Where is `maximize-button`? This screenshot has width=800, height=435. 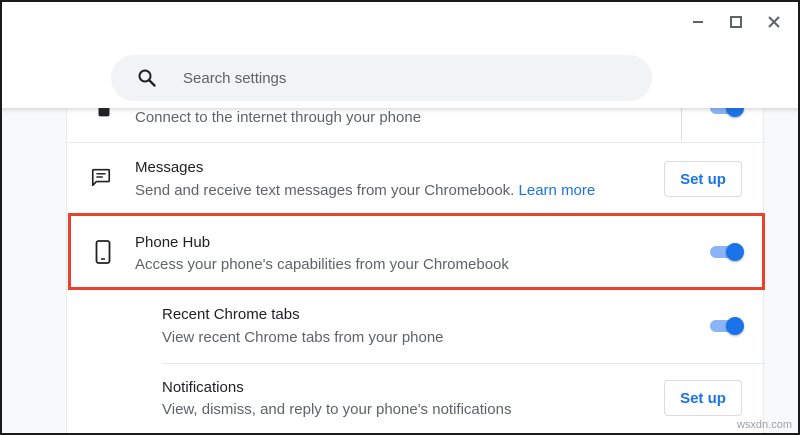
maximize-button is located at coordinates (736, 22).